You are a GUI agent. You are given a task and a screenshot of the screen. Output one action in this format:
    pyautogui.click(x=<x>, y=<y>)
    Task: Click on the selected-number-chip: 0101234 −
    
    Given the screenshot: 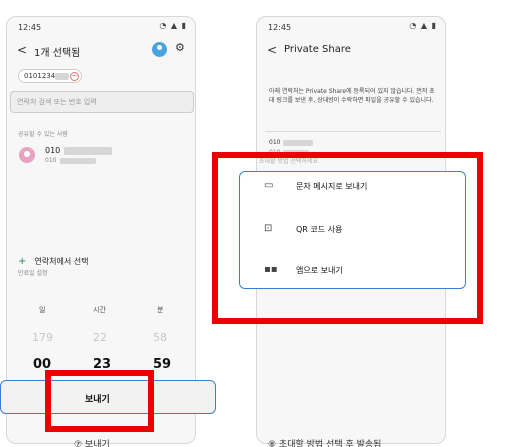 What is the action you would take?
    pyautogui.click(x=50, y=76)
    